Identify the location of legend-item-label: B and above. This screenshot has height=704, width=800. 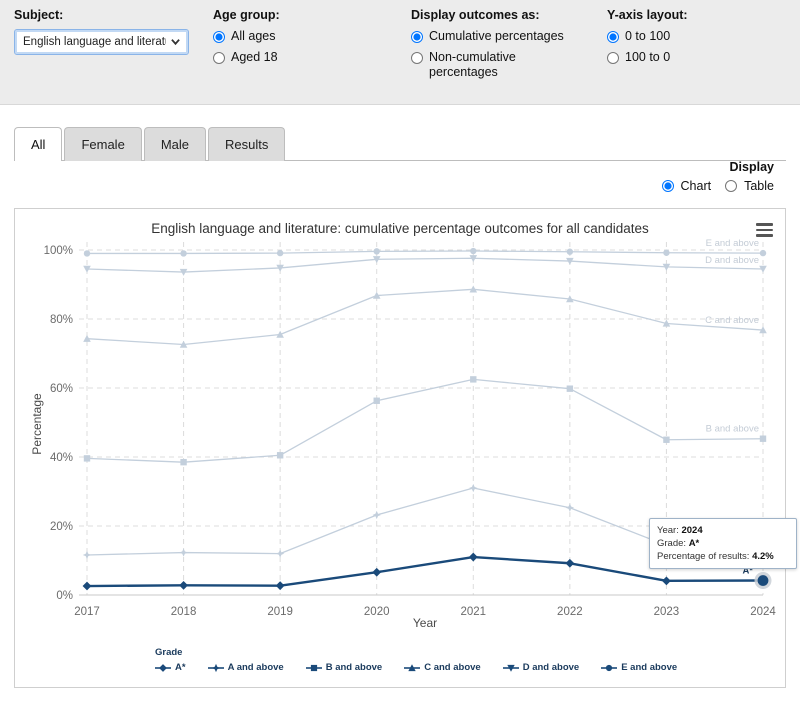
(354, 667).